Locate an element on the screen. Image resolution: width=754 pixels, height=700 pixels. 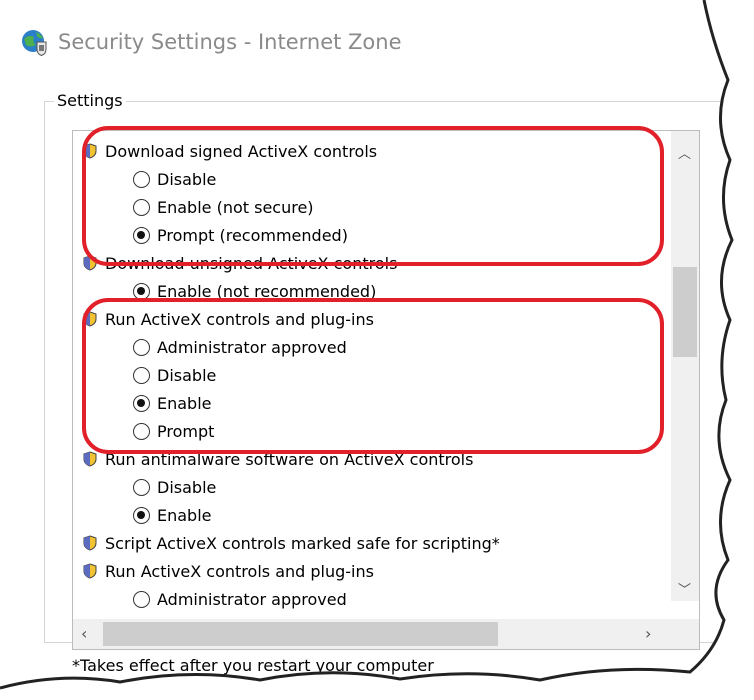
radio-option: Enable (not secure) is located at coordinates (193, 207).